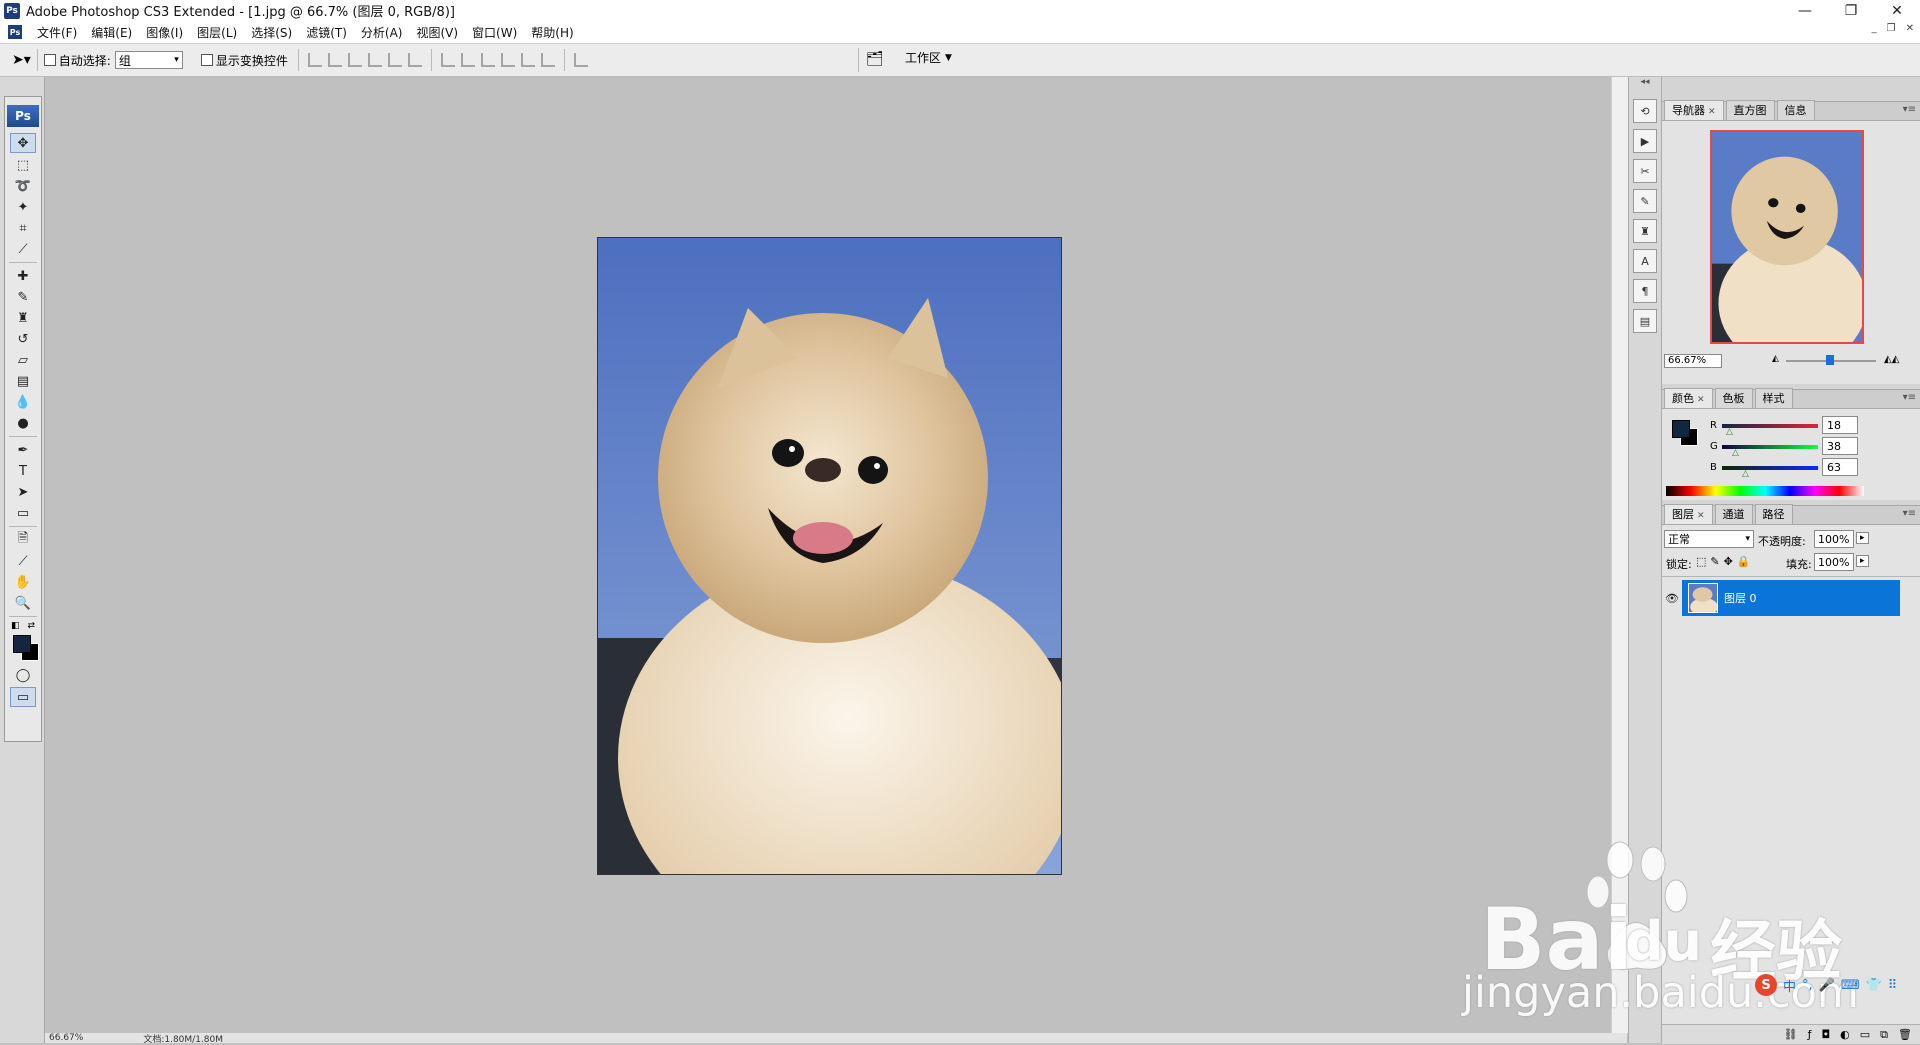  What do you see at coordinates (487, 60) in the screenshot?
I see `distribute-bottom-icon` at bounding box center [487, 60].